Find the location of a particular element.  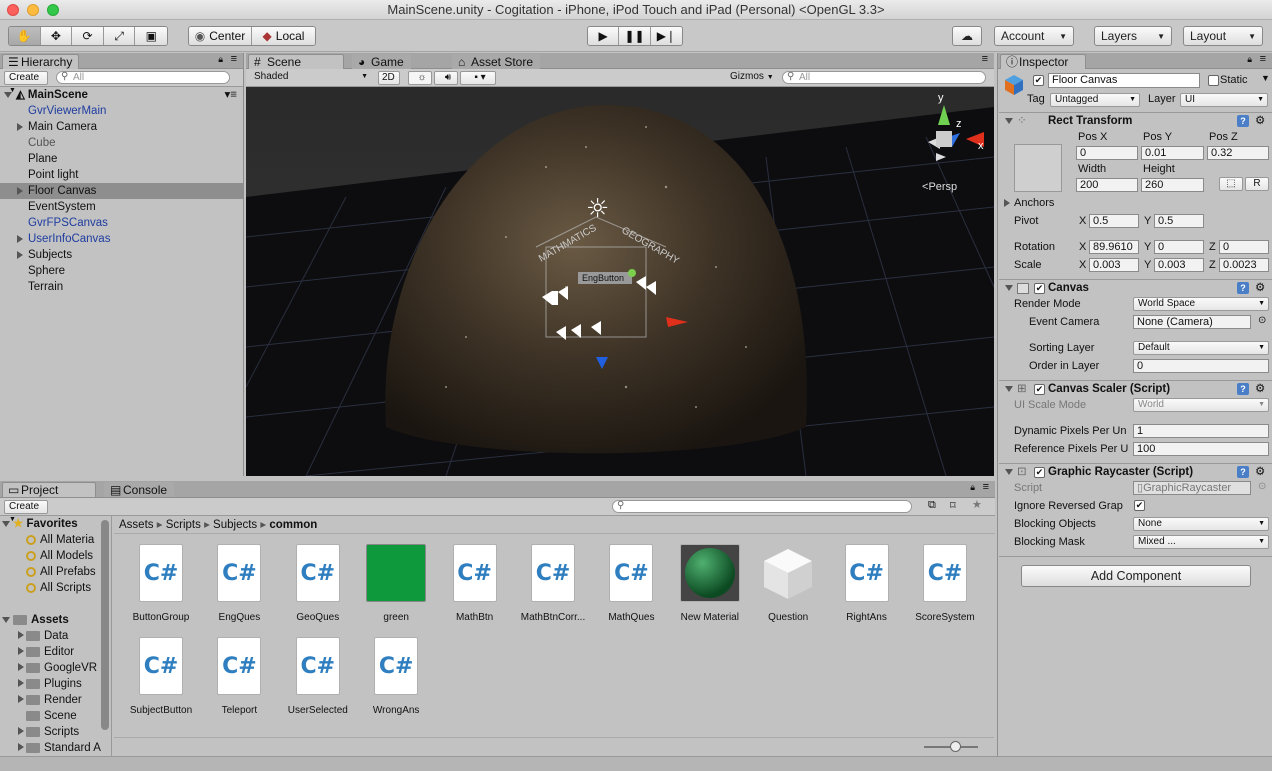

folder-item: Editor is located at coordinates (46, 652).